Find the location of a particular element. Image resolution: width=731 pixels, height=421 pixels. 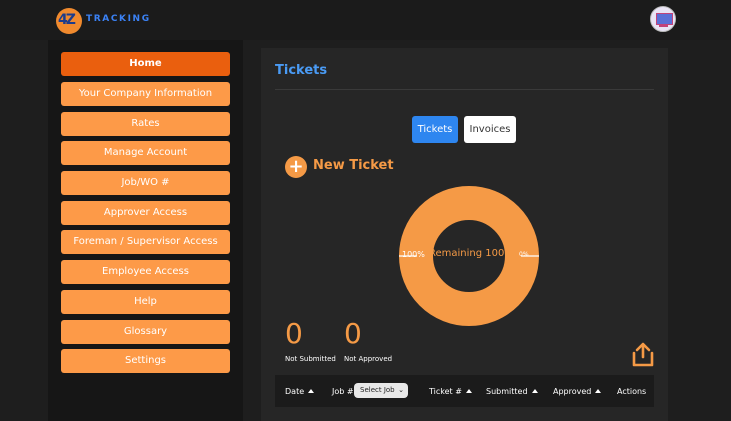

column-submitted: Submitted is located at coordinates (512, 391).